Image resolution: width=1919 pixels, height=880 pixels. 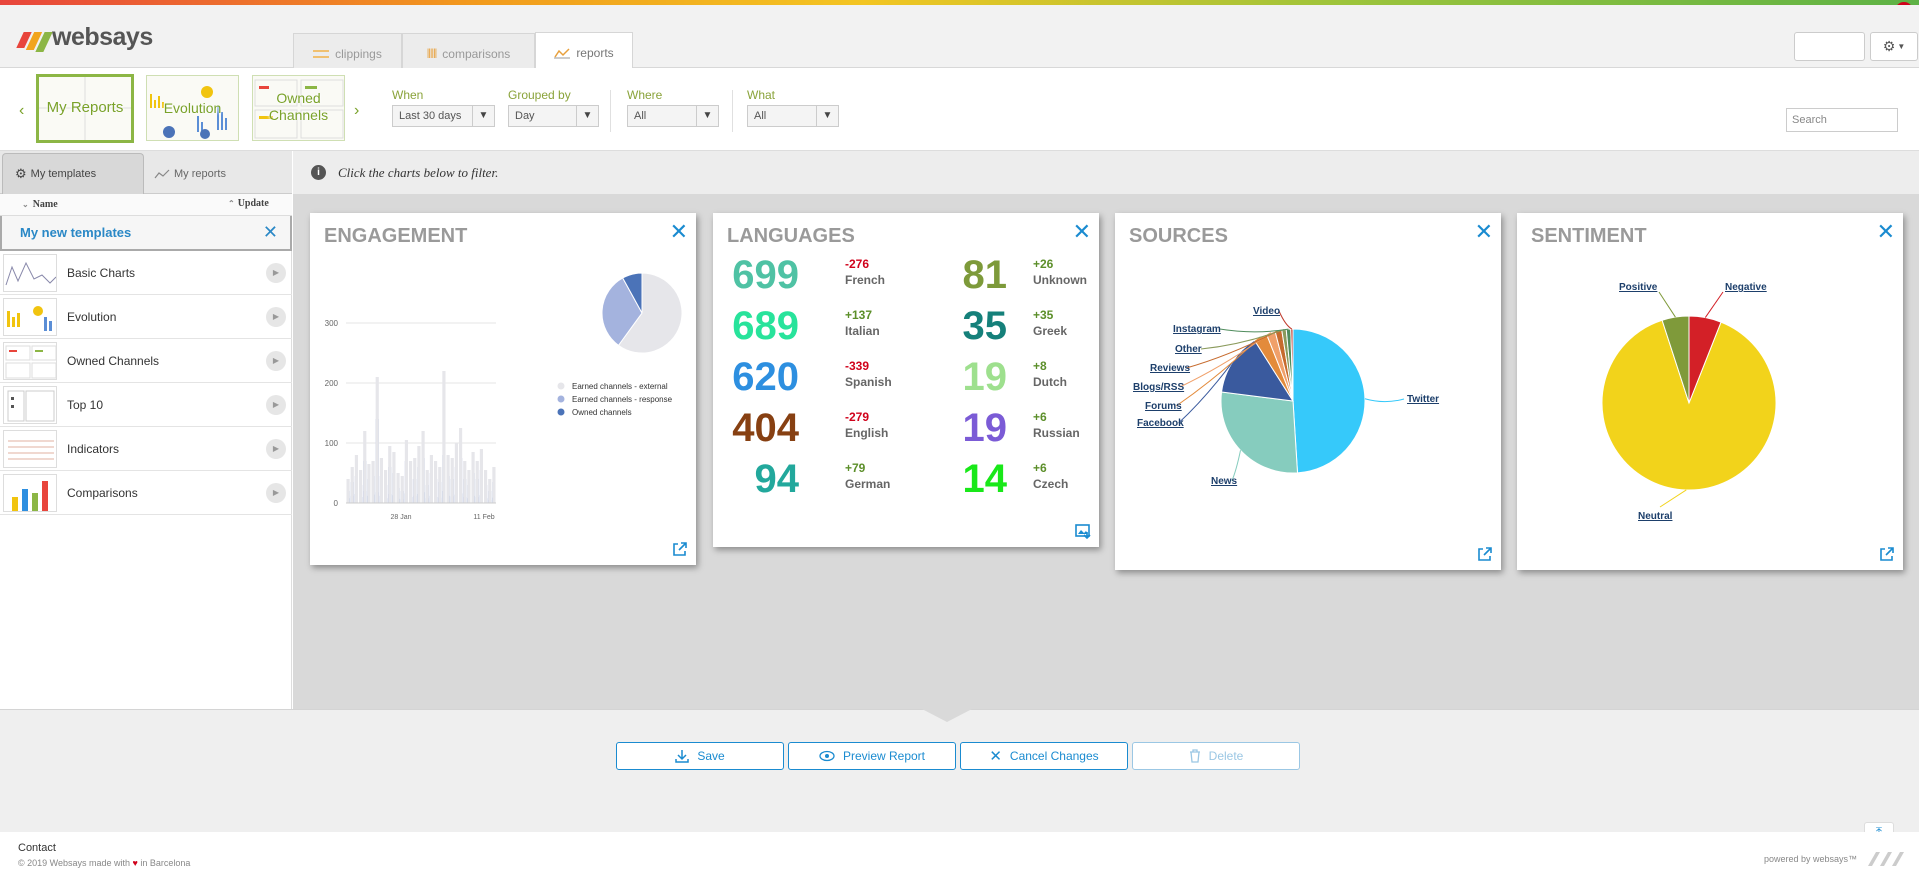 What do you see at coordinates (146, 317) in the screenshot?
I see `template-evolution: Evolution ▶` at bounding box center [146, 317].